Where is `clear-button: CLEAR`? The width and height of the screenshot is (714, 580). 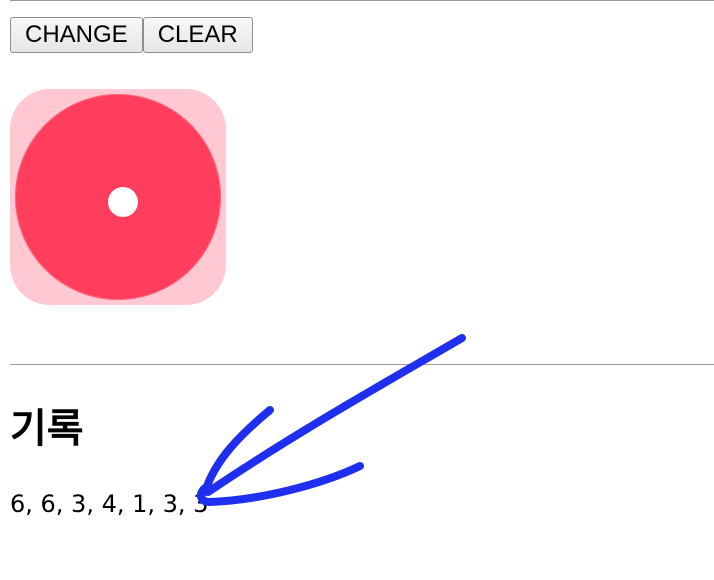
clear-button: CLEAR is located at coordinates (197, 35).